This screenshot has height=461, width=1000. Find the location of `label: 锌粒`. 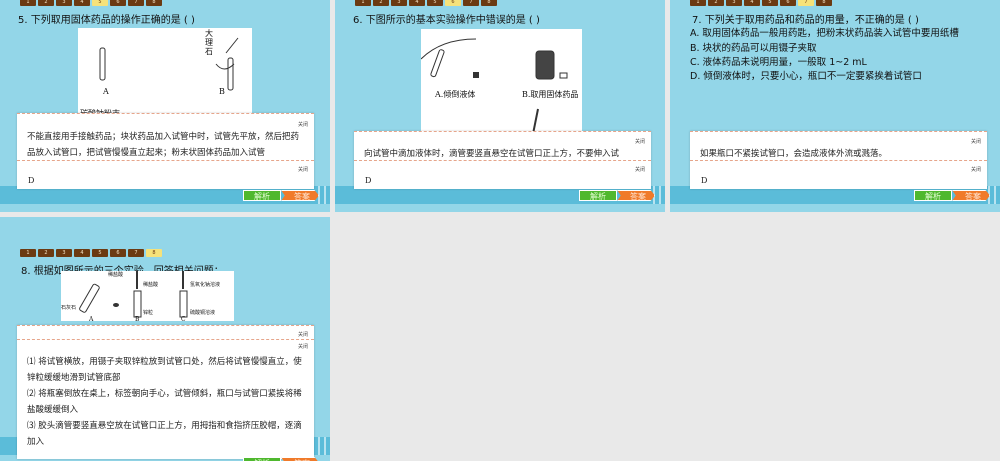

label: 锌粒 is located at coordinates (148, 313).